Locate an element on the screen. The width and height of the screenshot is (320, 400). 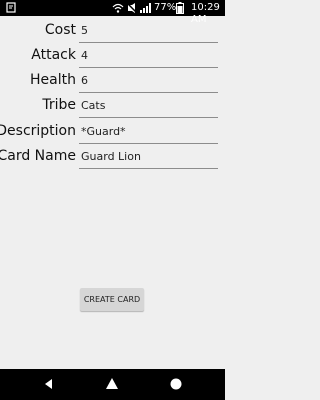
description-field-container is located at coordinates (148, 132).